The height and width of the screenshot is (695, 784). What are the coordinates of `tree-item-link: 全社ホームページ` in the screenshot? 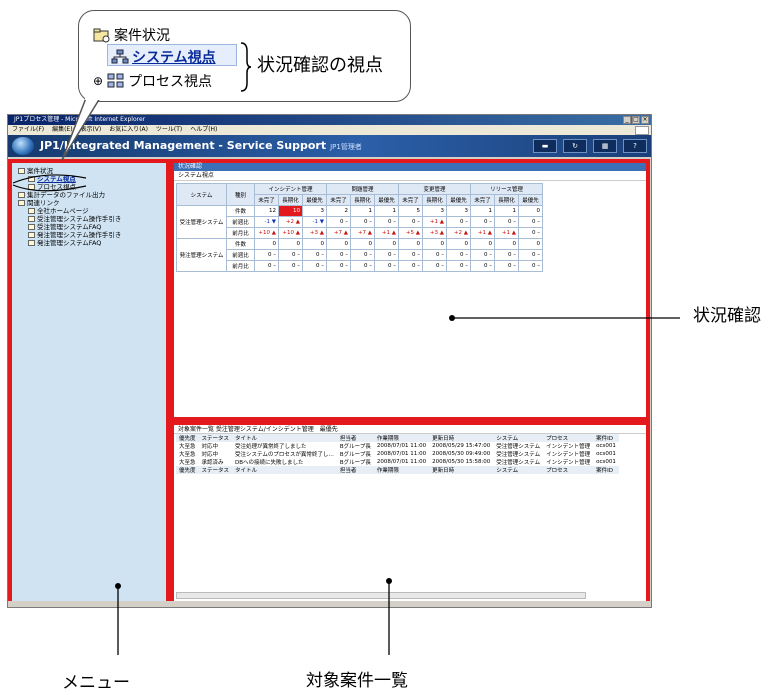 It's located at (69, 211).